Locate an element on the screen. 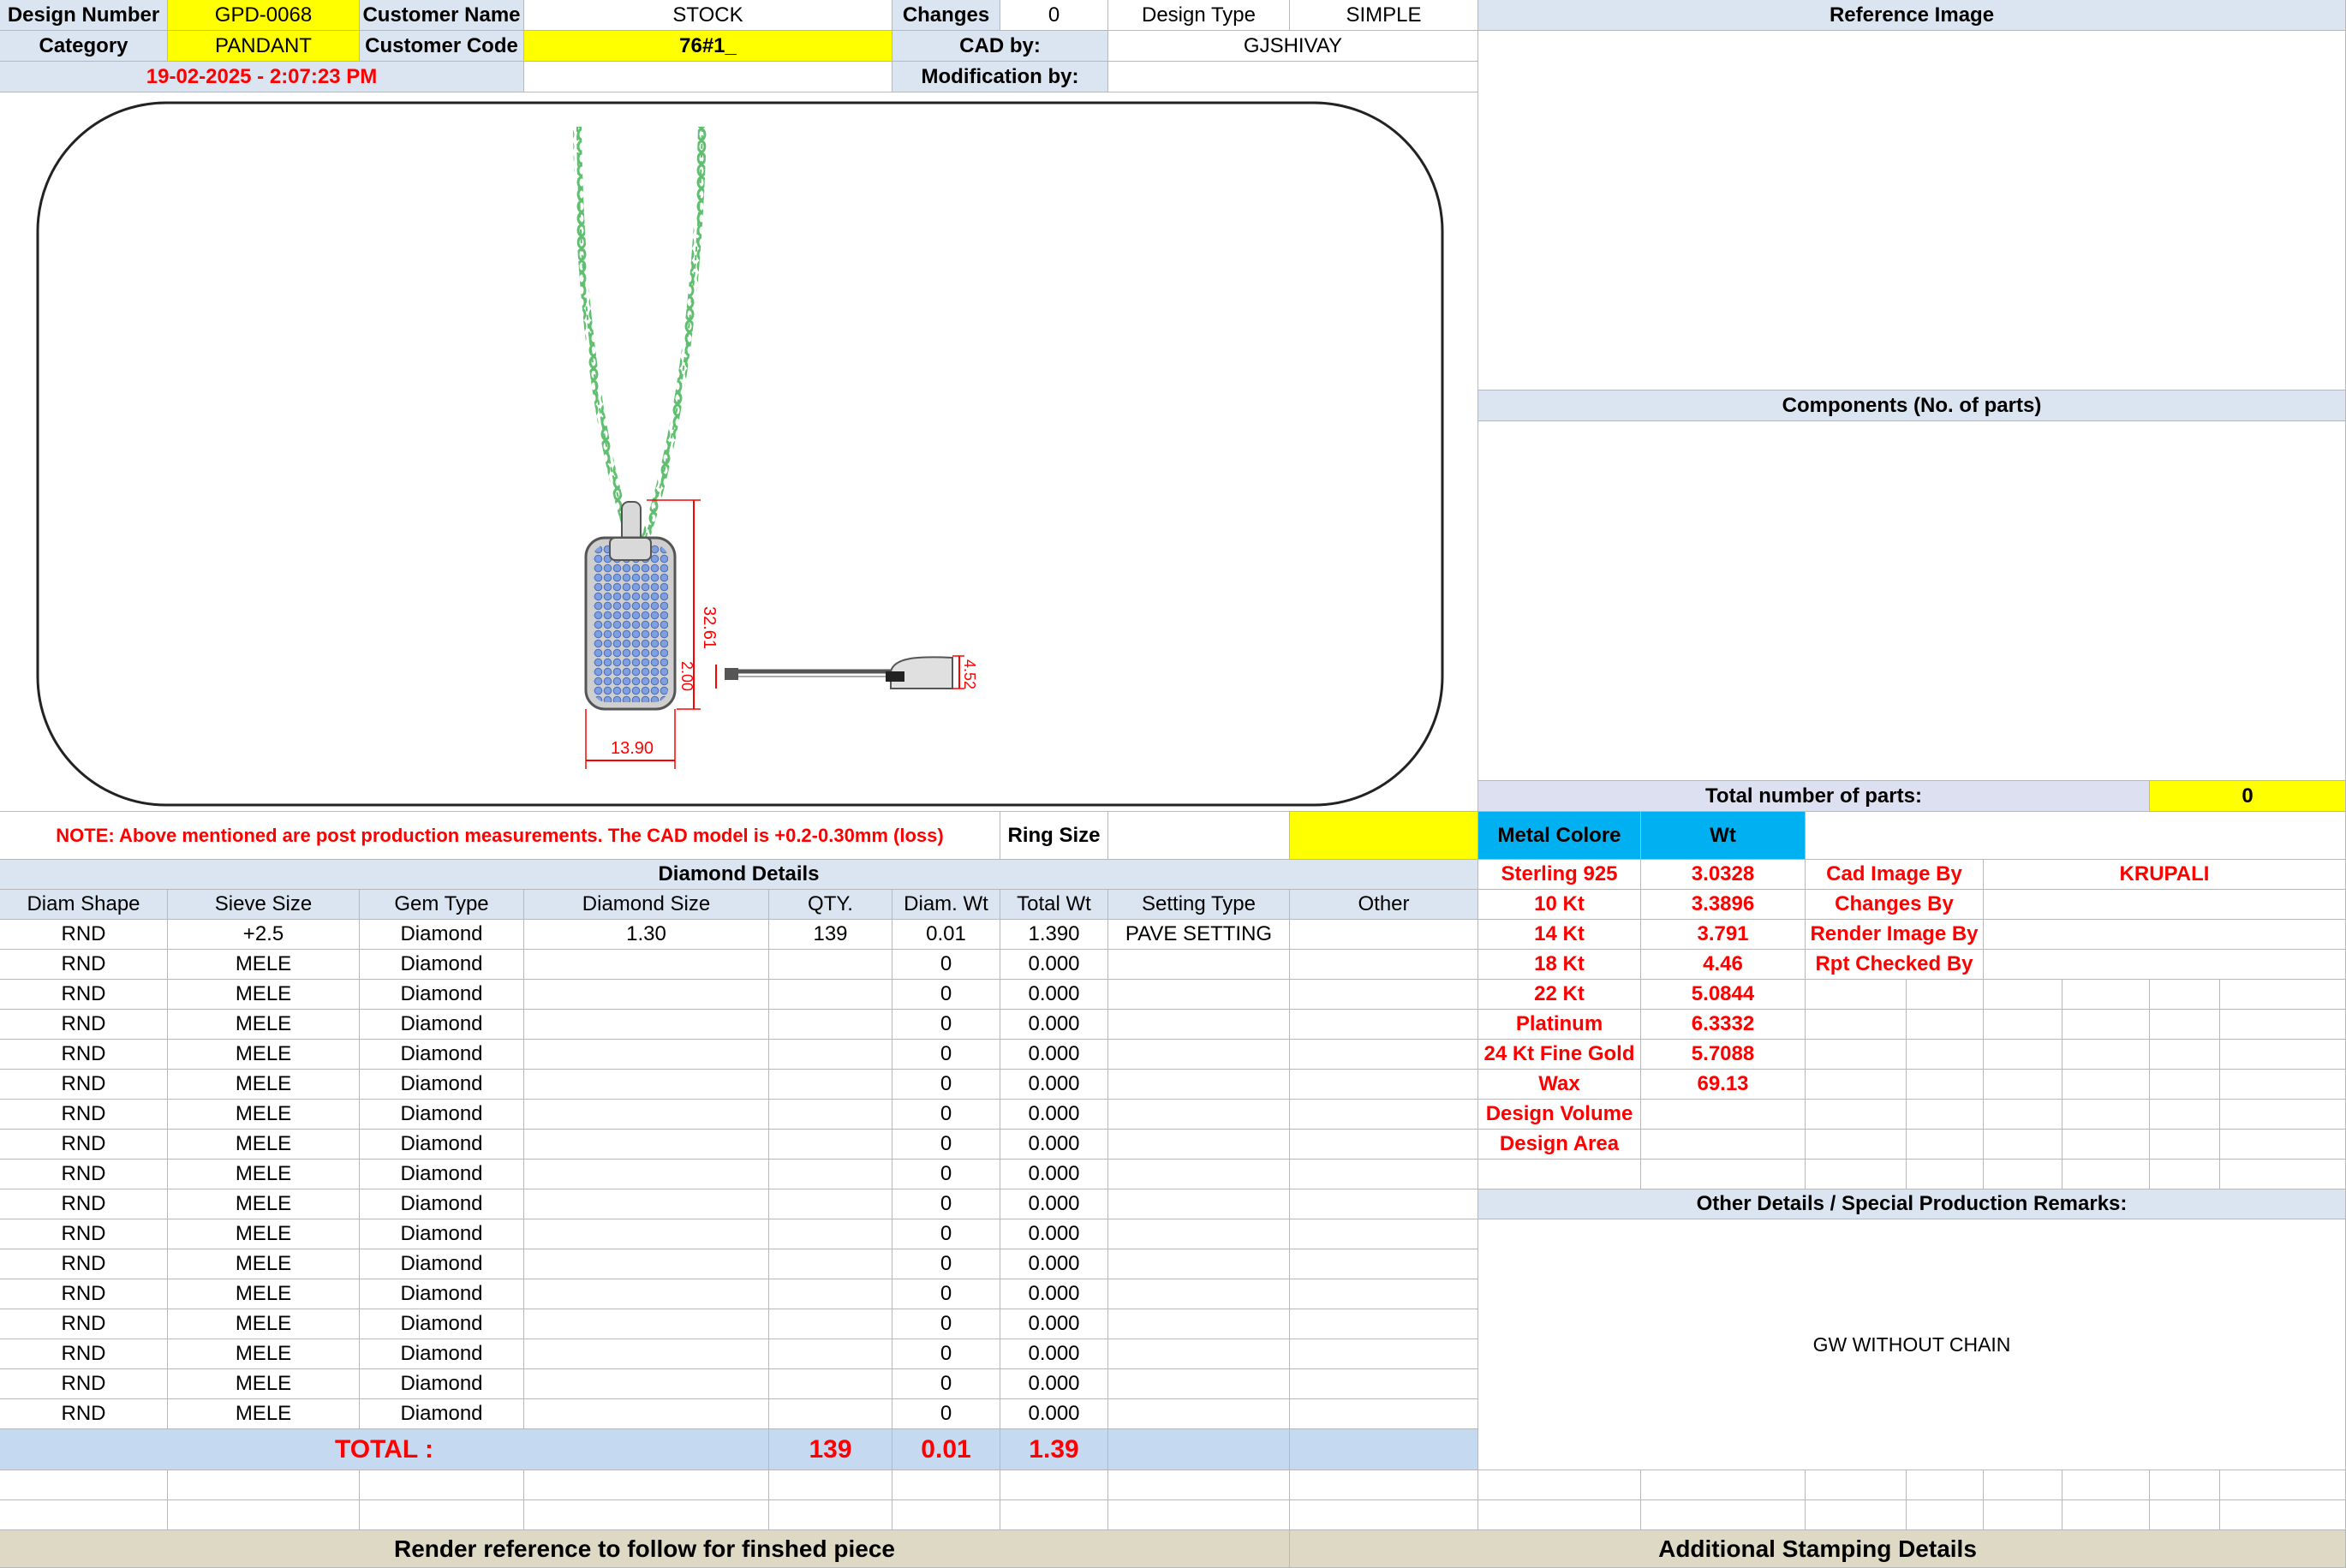  cad-by-cell: GJSHIVAY is located at coordinates (1293, 46).